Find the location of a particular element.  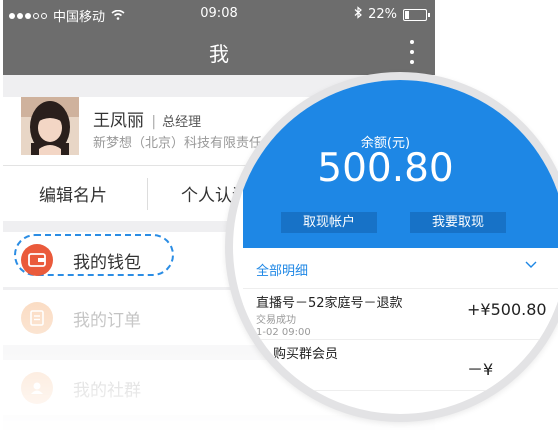

withdraw-account-button: 取现帐户 is located at coordinates (329, 222).